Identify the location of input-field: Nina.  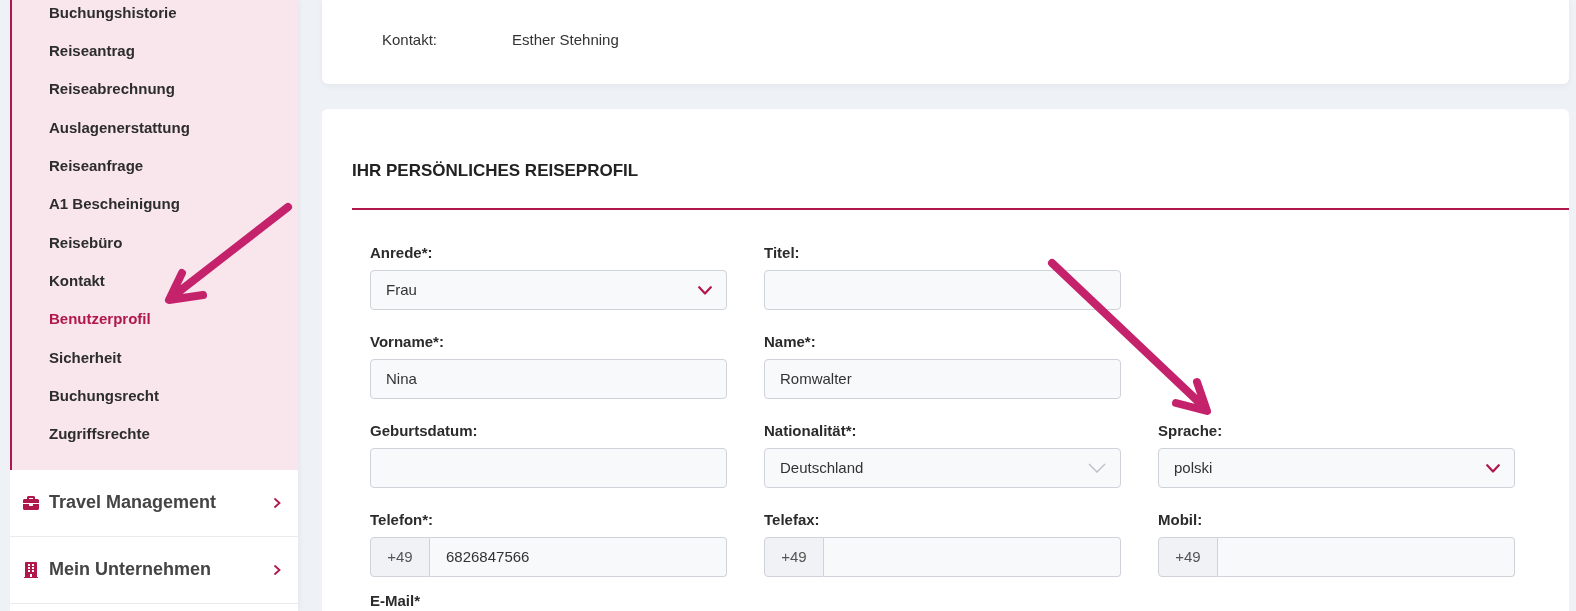
(548, 379).